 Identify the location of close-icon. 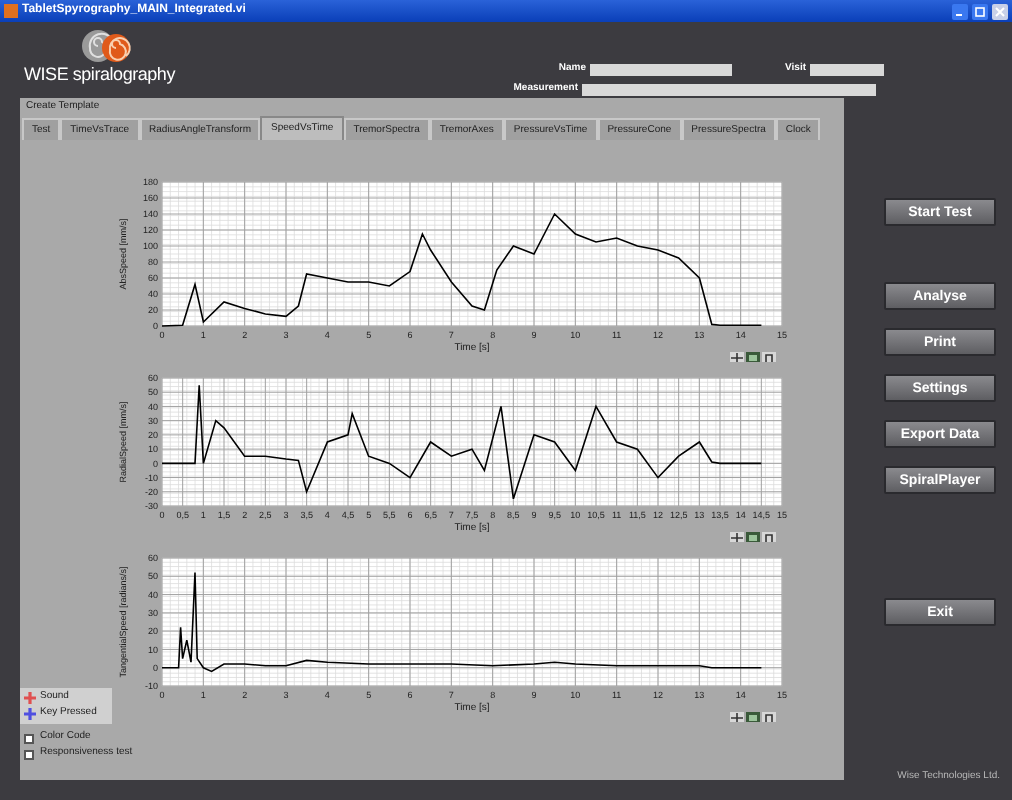
(1000, 11).